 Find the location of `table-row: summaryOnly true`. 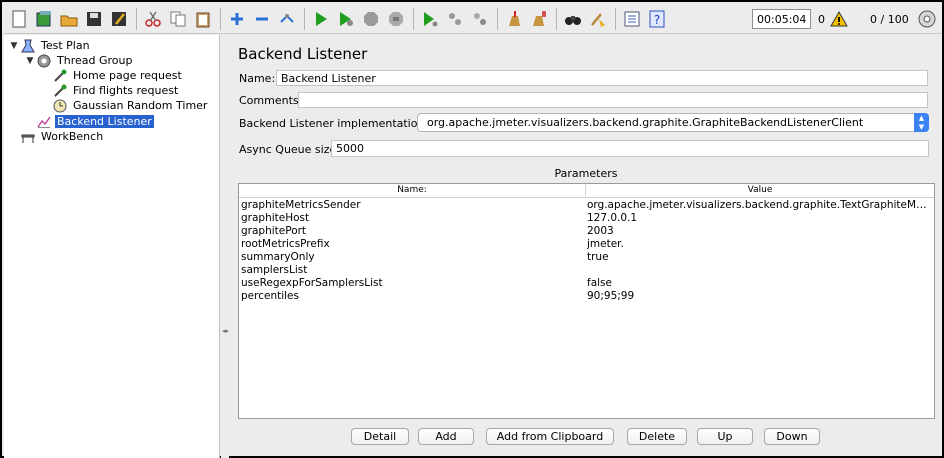

table-row: summaryOnly true is located at coordinates (586, 257).